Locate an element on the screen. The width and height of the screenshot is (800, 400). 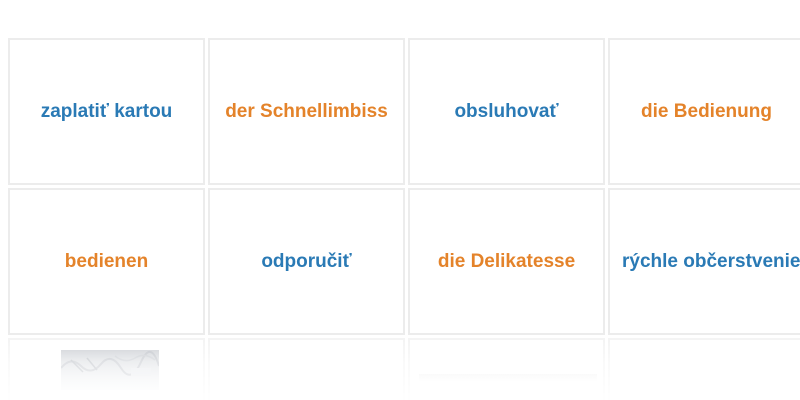
food-photo-icon is located at coordinates (110, 363).